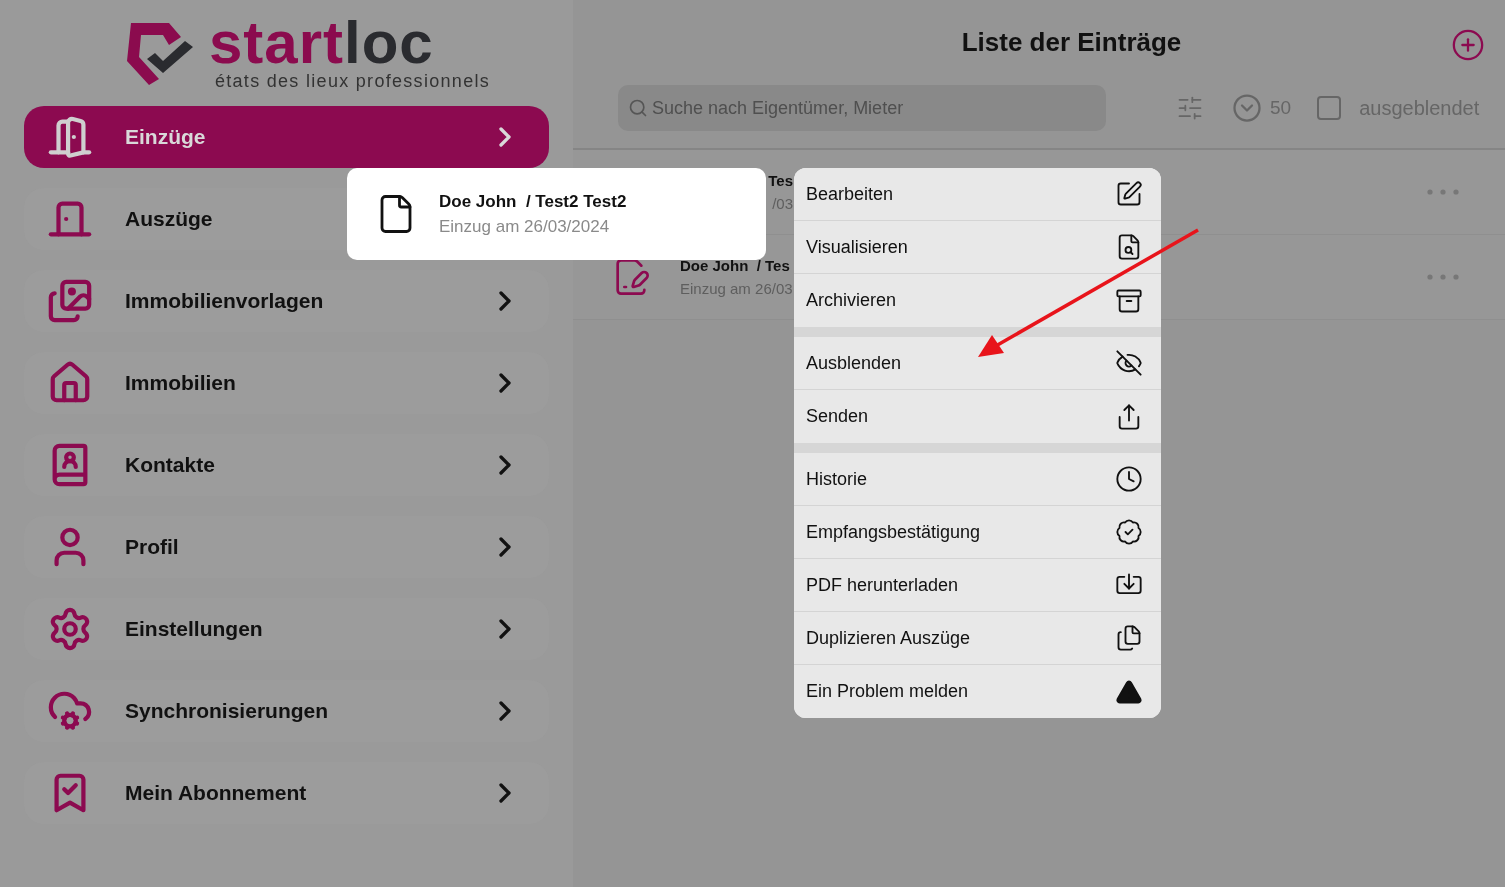  I want to click on entry-title: Doe John / Tes, so click(735, 265).